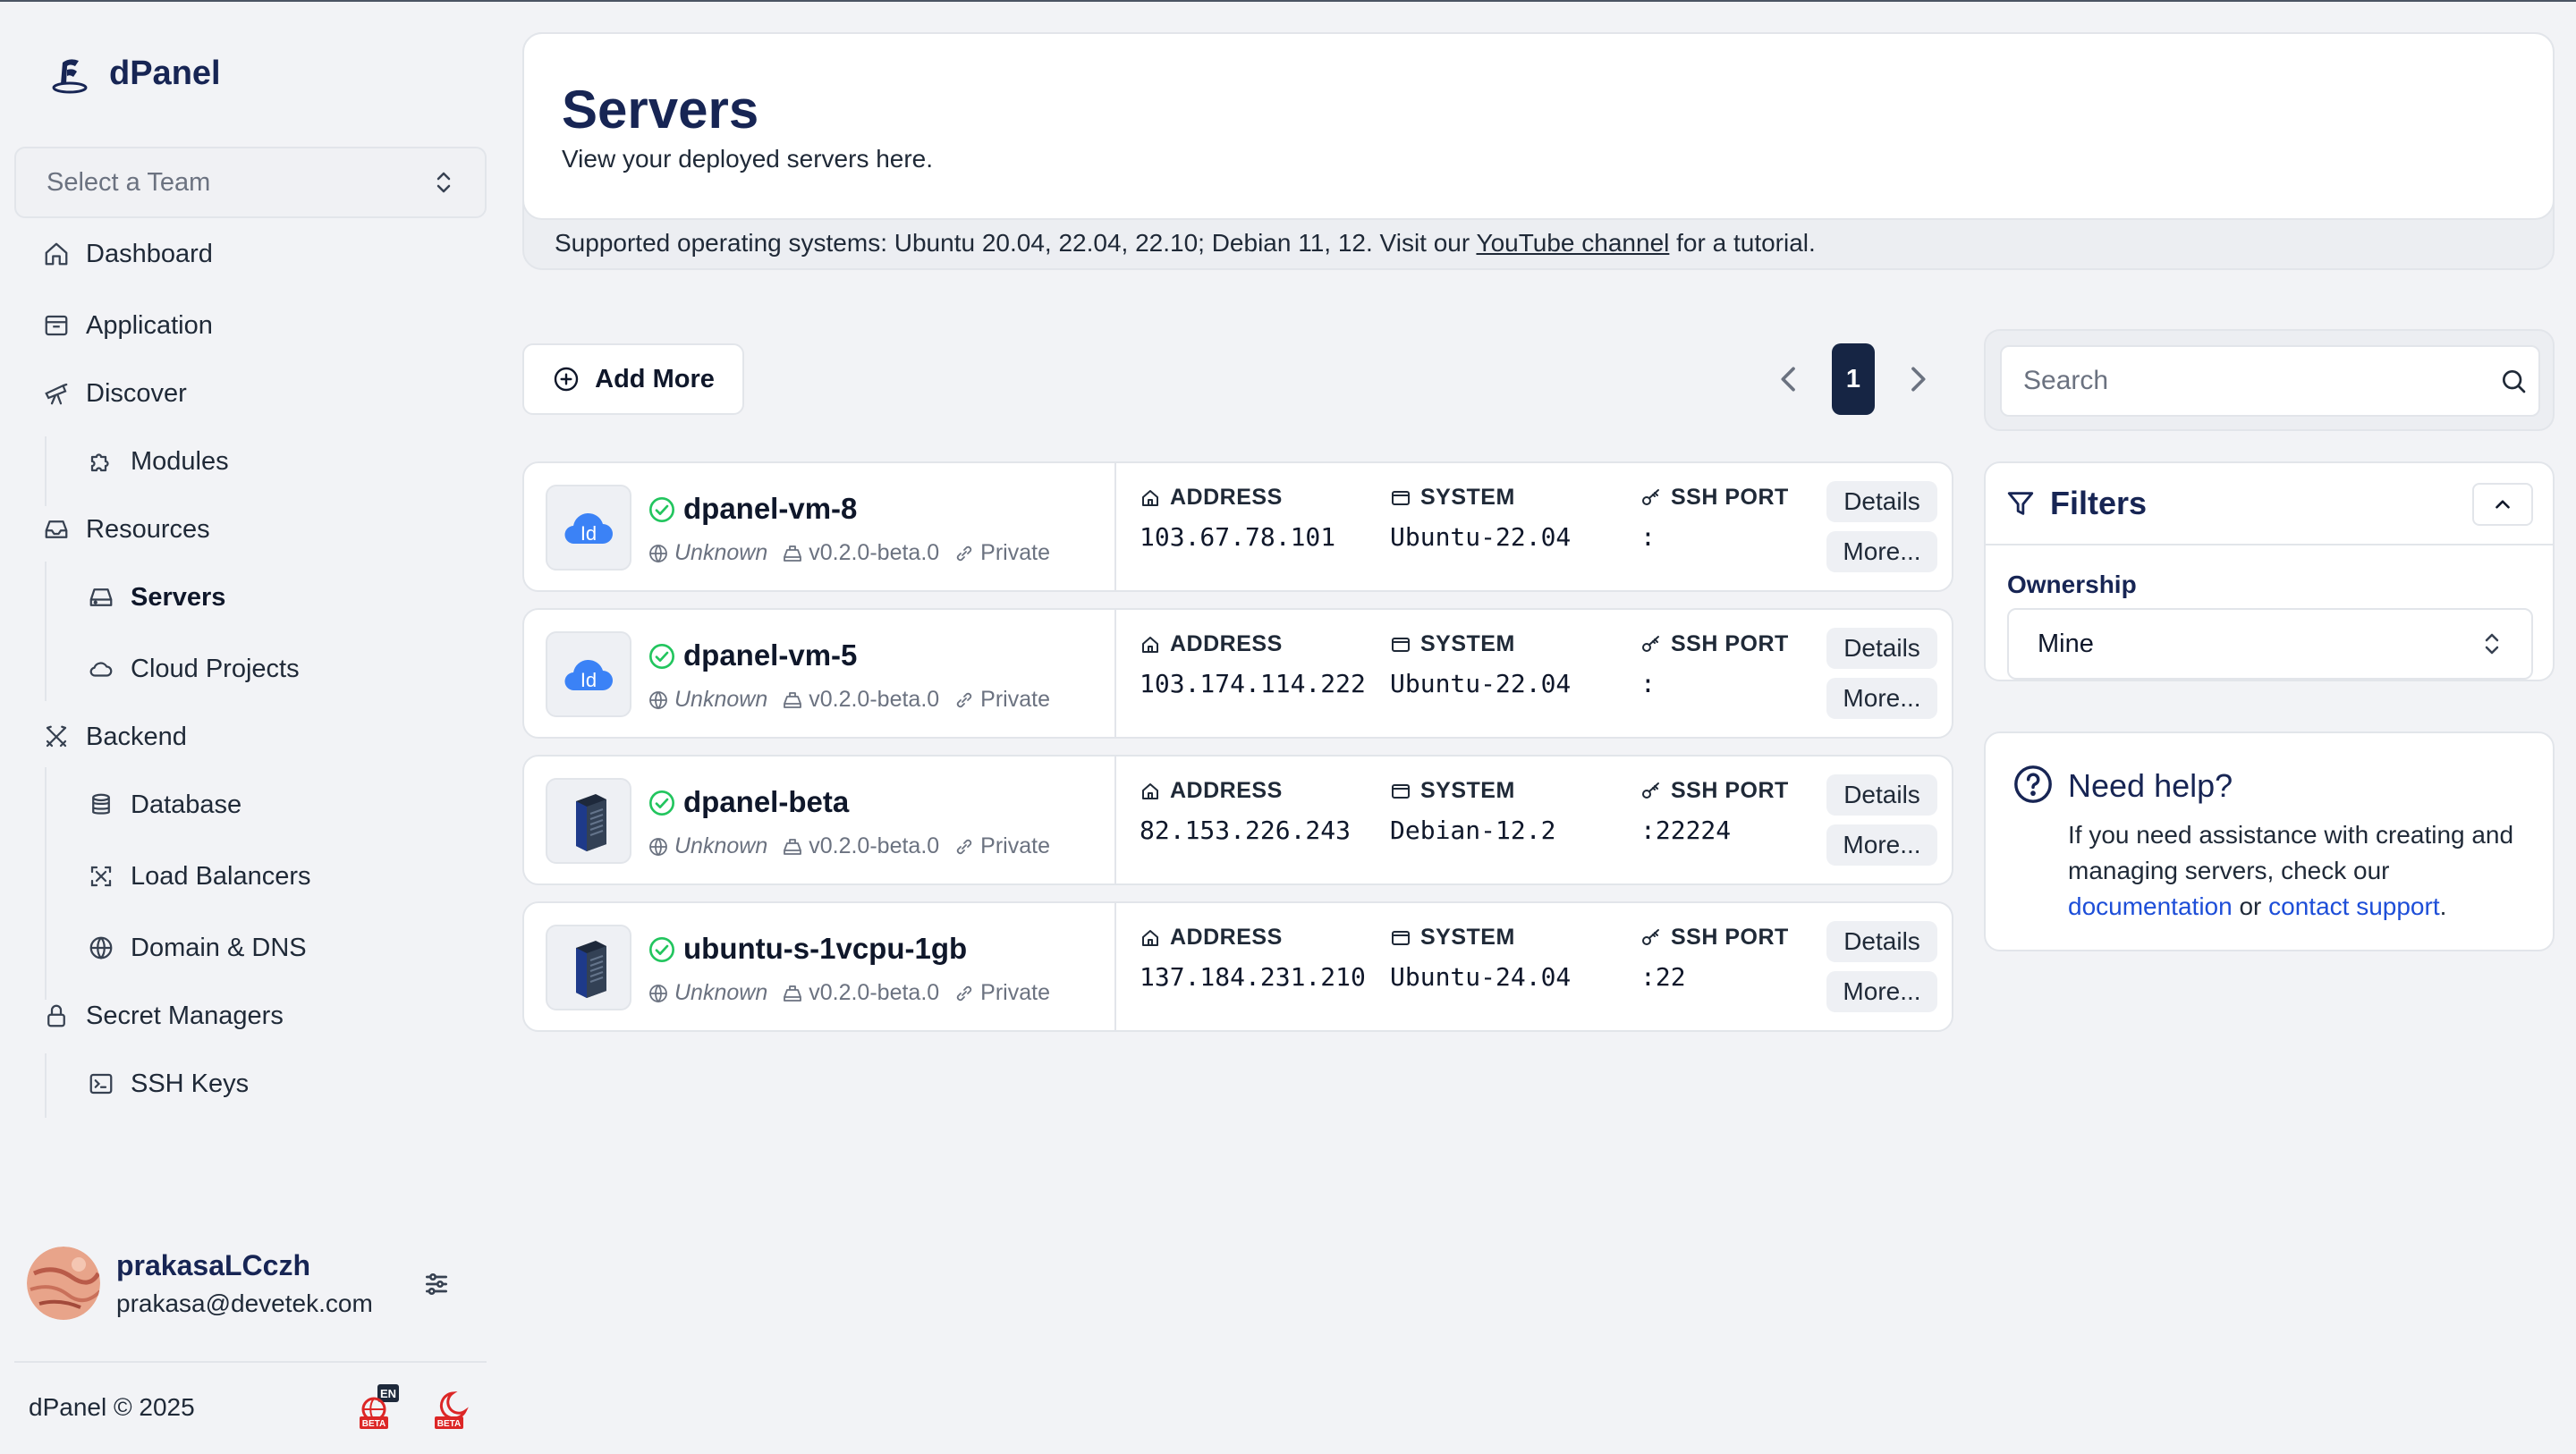 Image resolution: width=2576 pixels, height=1454 pixels. I want to click on server-name: ubuntu-s-1vcpu-1gb, so click(825, 949).